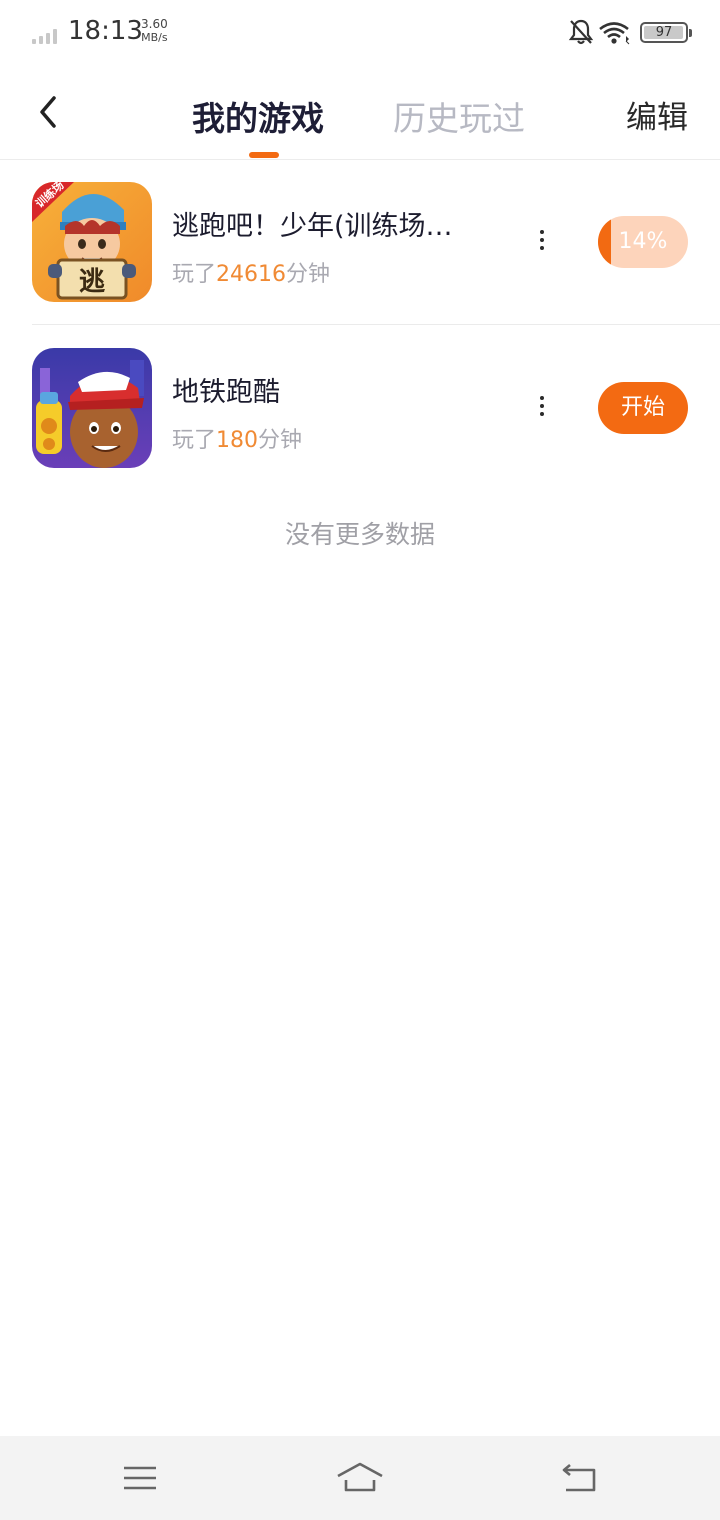 This screenshot has height=1520, width=720. What do you see at coordinates (360, 113) in the screenshot?
I see `header: 我的游戏 历史玩过 编辑` at bounding box center [360, 113].